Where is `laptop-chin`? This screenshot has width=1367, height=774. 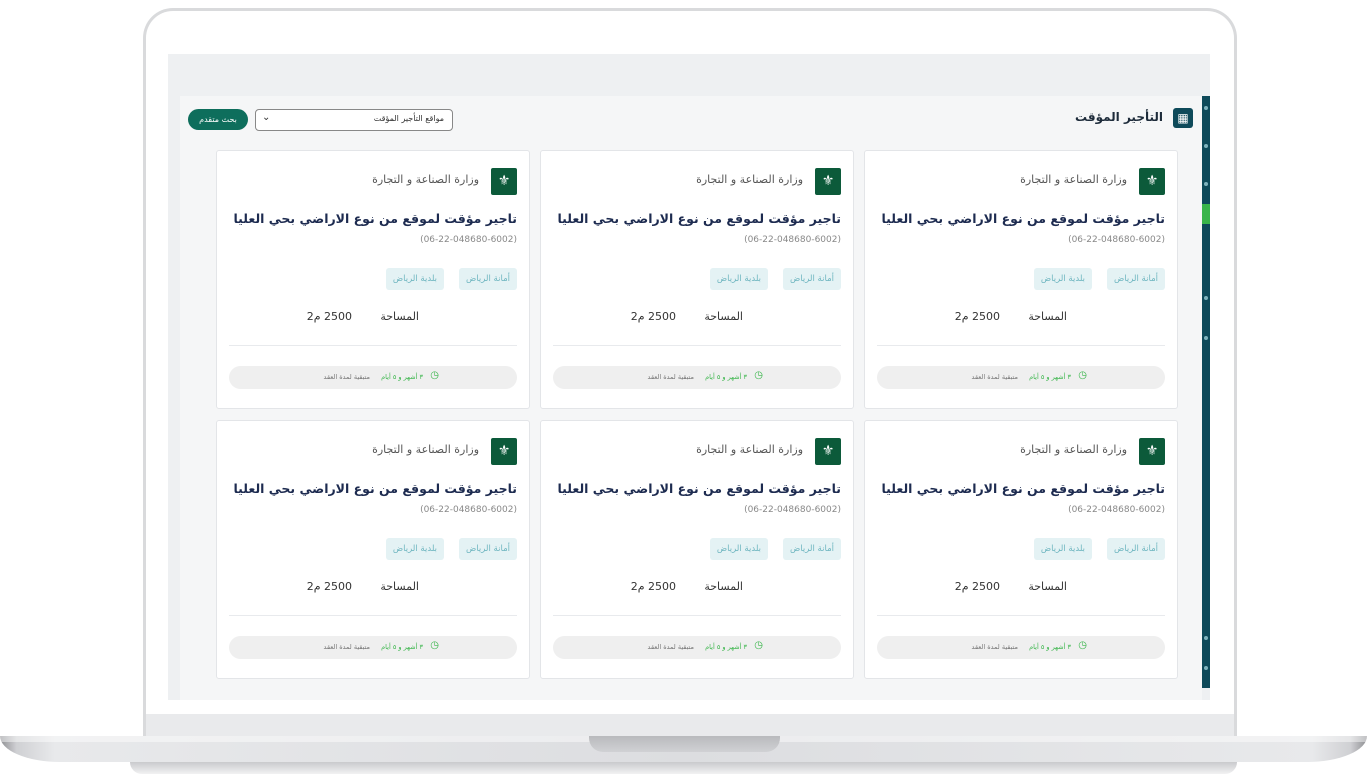
laptop-chin is located at coordinates (690, 725).